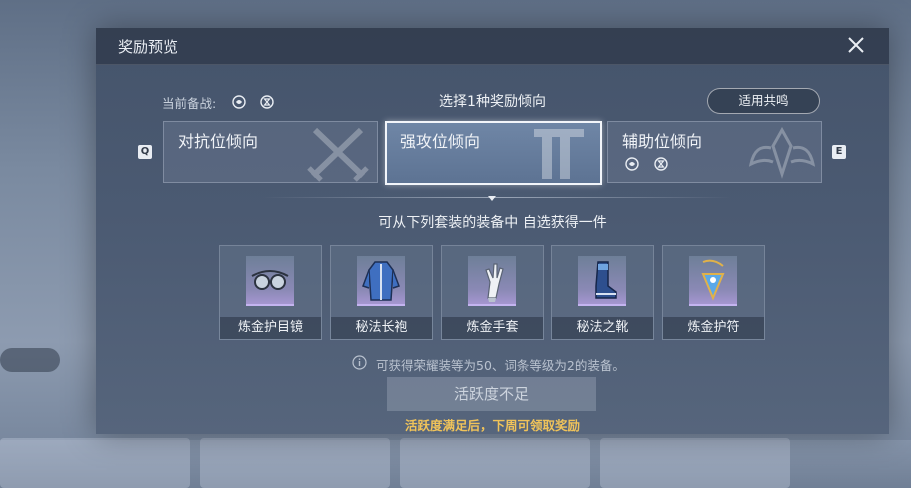  Describe the element at coordinates (493, 153) in the screenshot. I see `tab-assault: 强攻位倾向` at that location.